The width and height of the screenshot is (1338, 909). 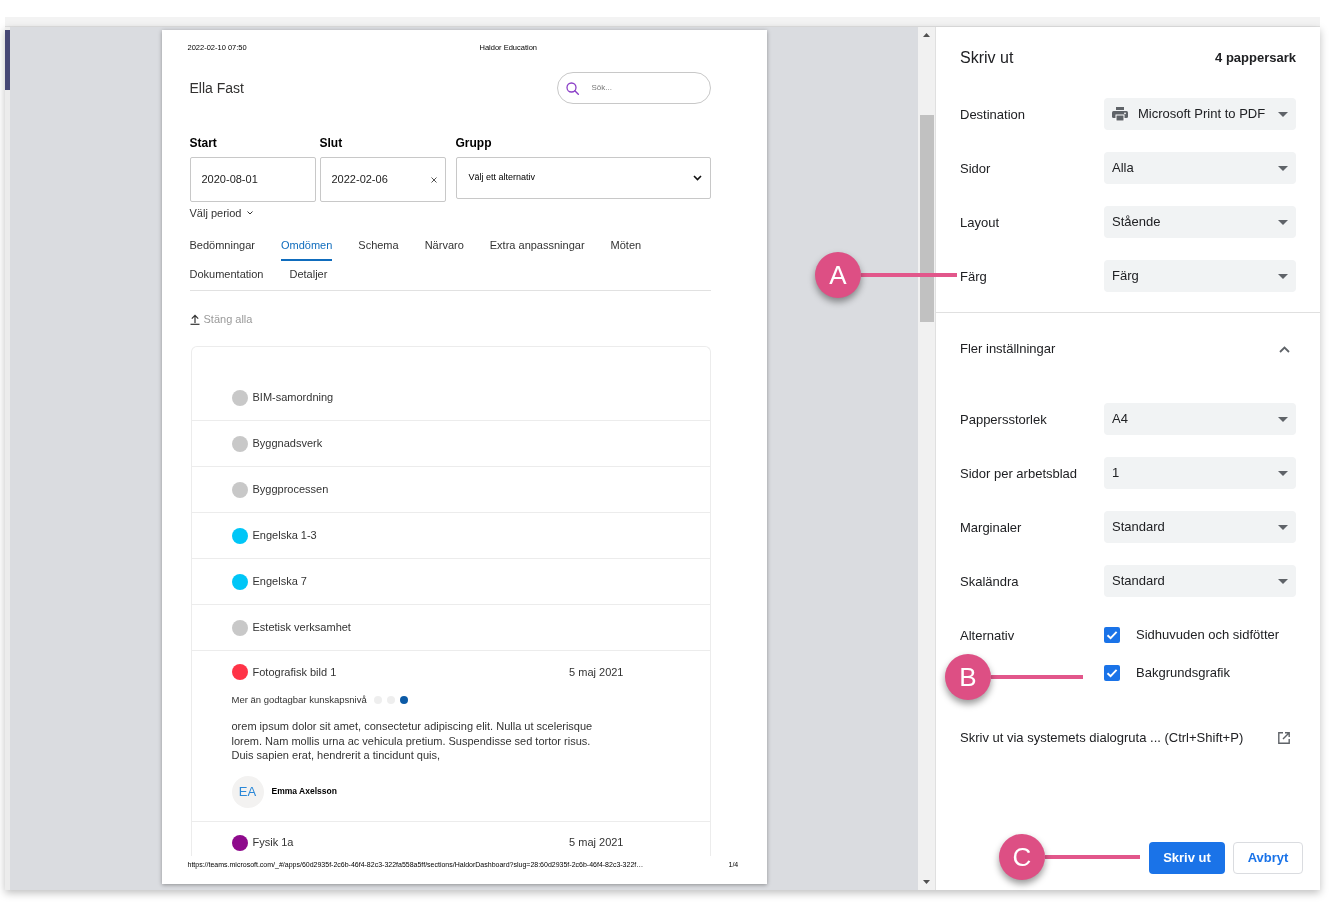 I want to click on setting-label: Layout, so click(x=980, y=222).